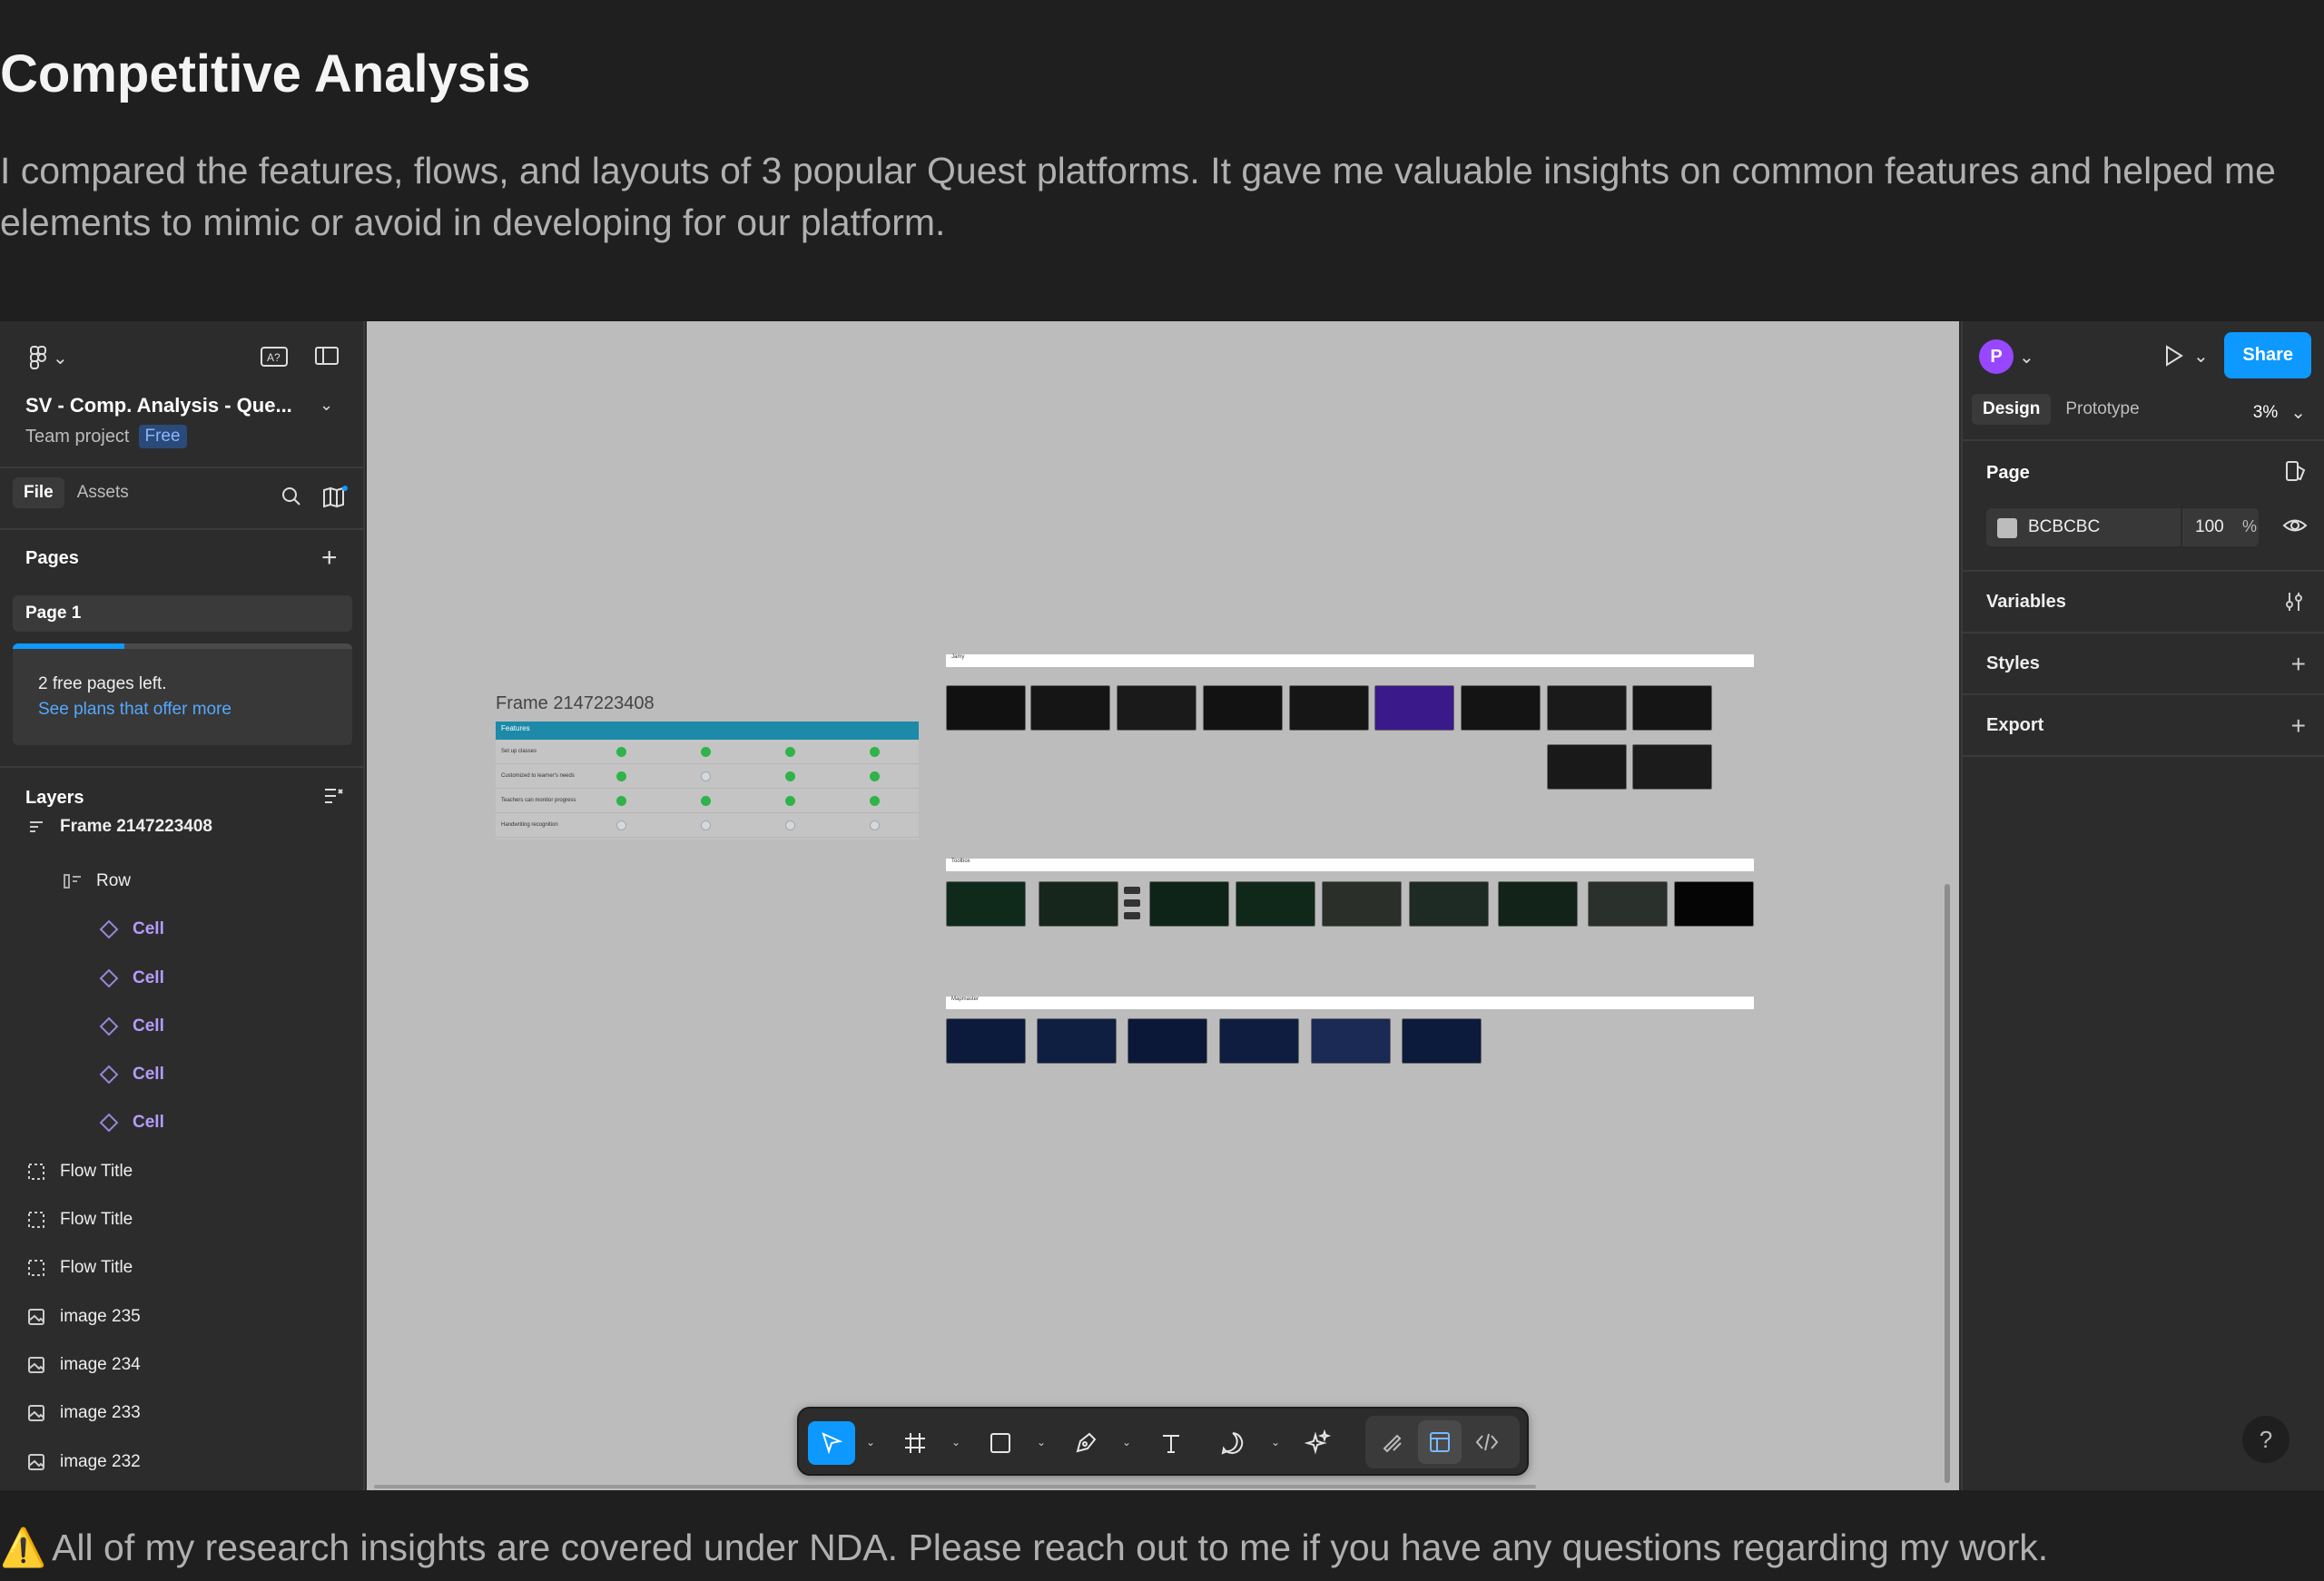 This screenshot has width=2324, height=1581. I want to click on move-tool-button, so click(831, 1443).